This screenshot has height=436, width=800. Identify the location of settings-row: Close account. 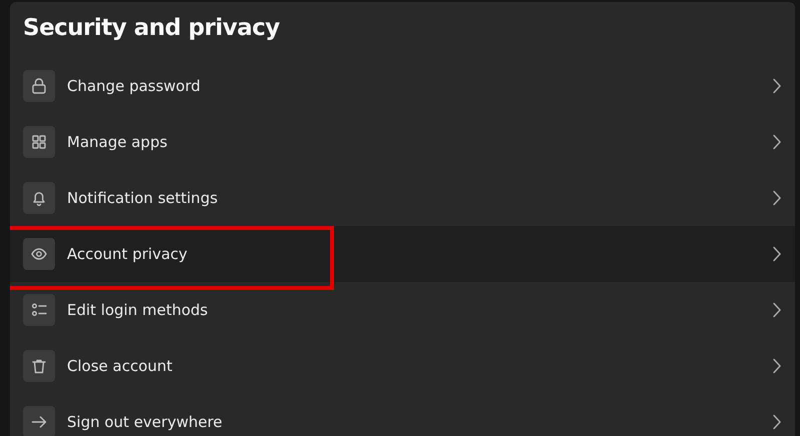
(402, 366).